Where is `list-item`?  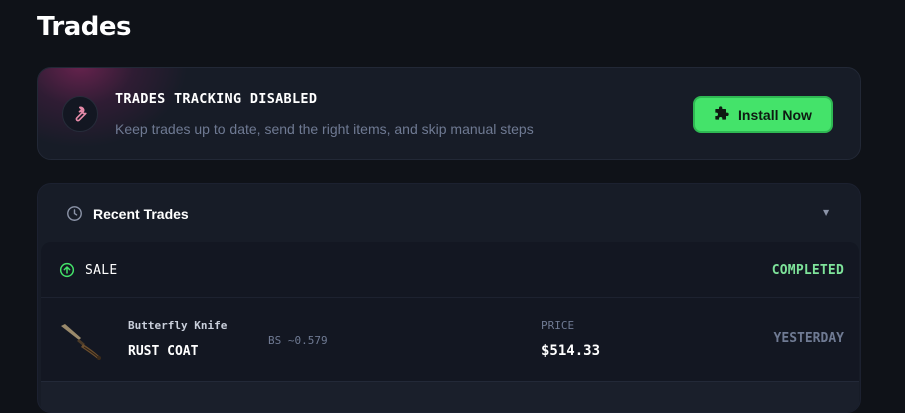
list-item is located at coordinates (450, 396).